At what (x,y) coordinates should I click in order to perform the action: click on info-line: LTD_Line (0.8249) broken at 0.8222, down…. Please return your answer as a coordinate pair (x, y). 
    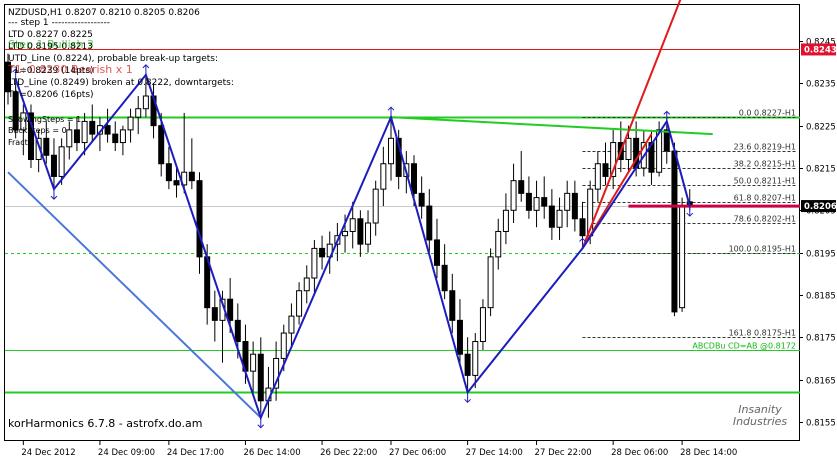
    Looking at the image, I should click on (121, 83).